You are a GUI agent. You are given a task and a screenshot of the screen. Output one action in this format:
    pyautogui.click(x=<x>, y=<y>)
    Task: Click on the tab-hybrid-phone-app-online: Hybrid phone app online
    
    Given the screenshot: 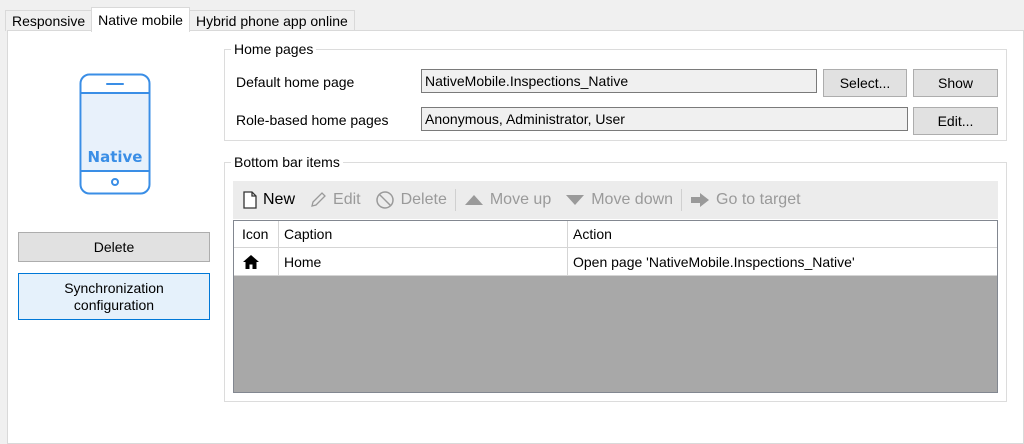 What is the action you would take?
    pyautogui.click(x=271, y=20)
    